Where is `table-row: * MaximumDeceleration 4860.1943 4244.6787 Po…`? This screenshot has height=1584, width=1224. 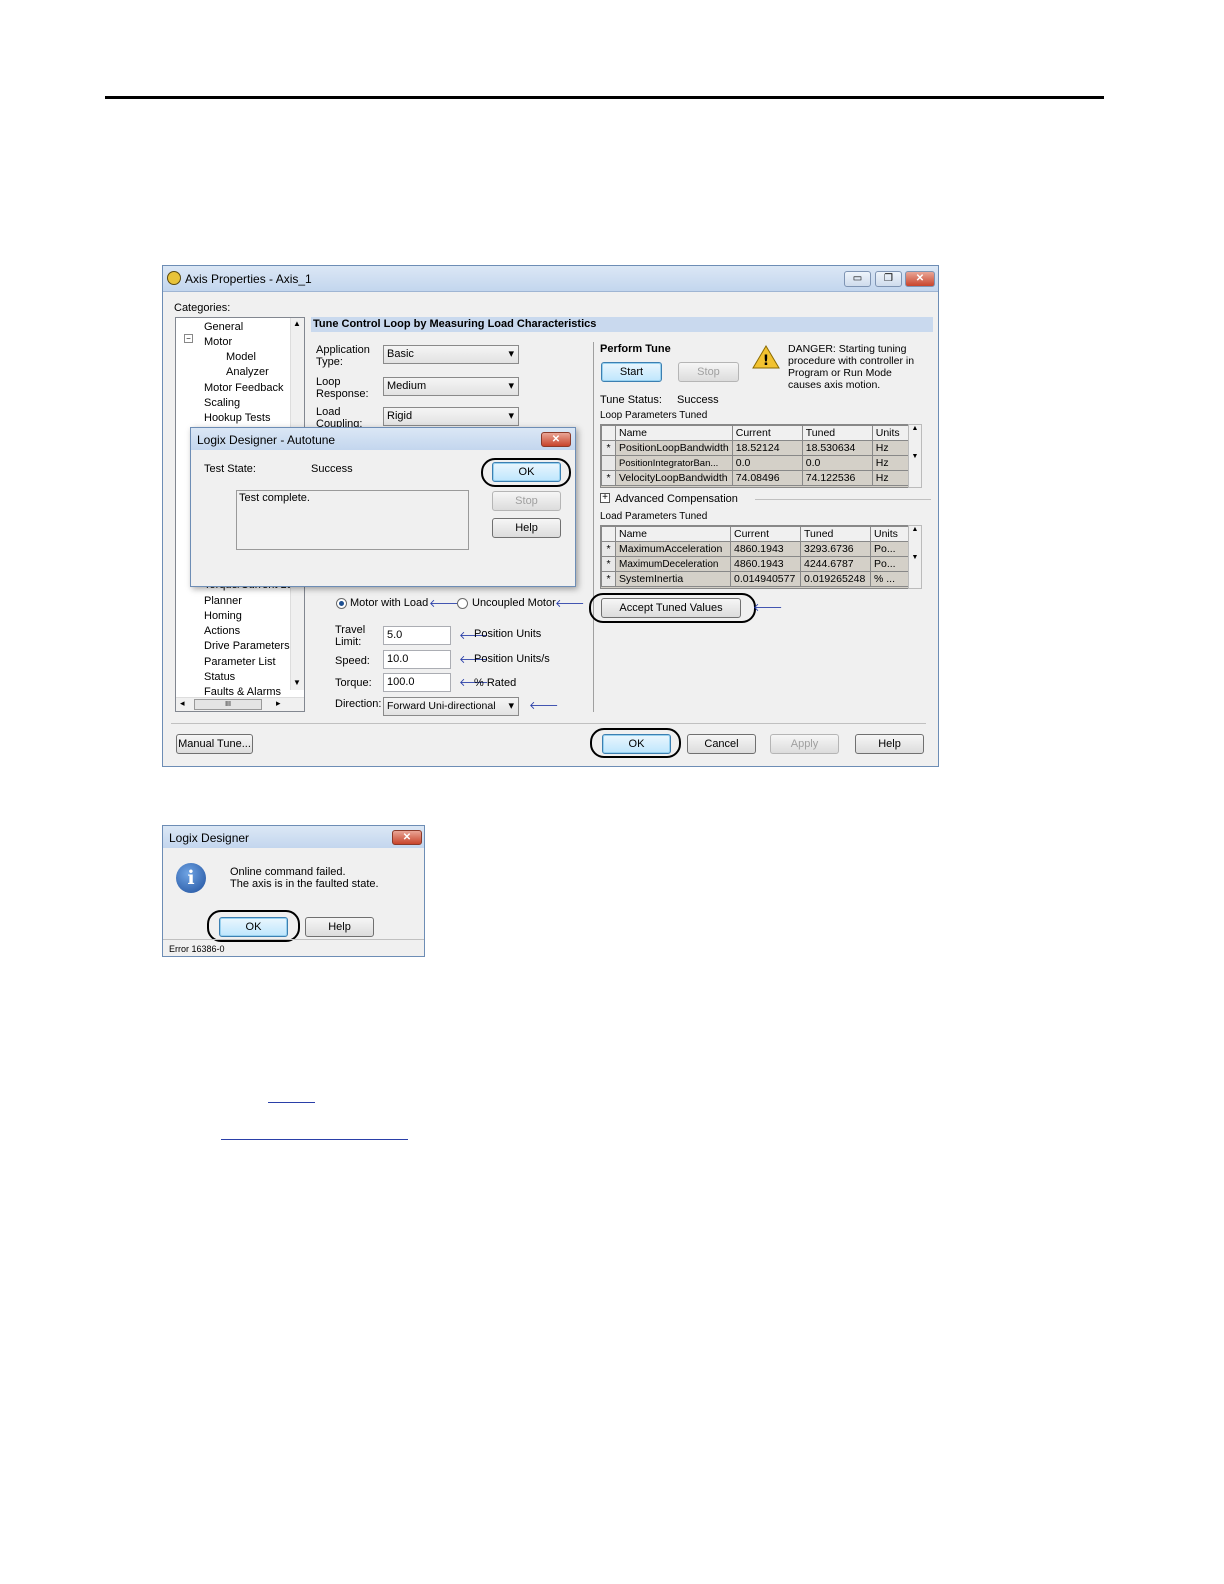
table-row: * MaximumDeceleration 4860.1943 4244.6787 Po… is located at coordinates (761, 564).